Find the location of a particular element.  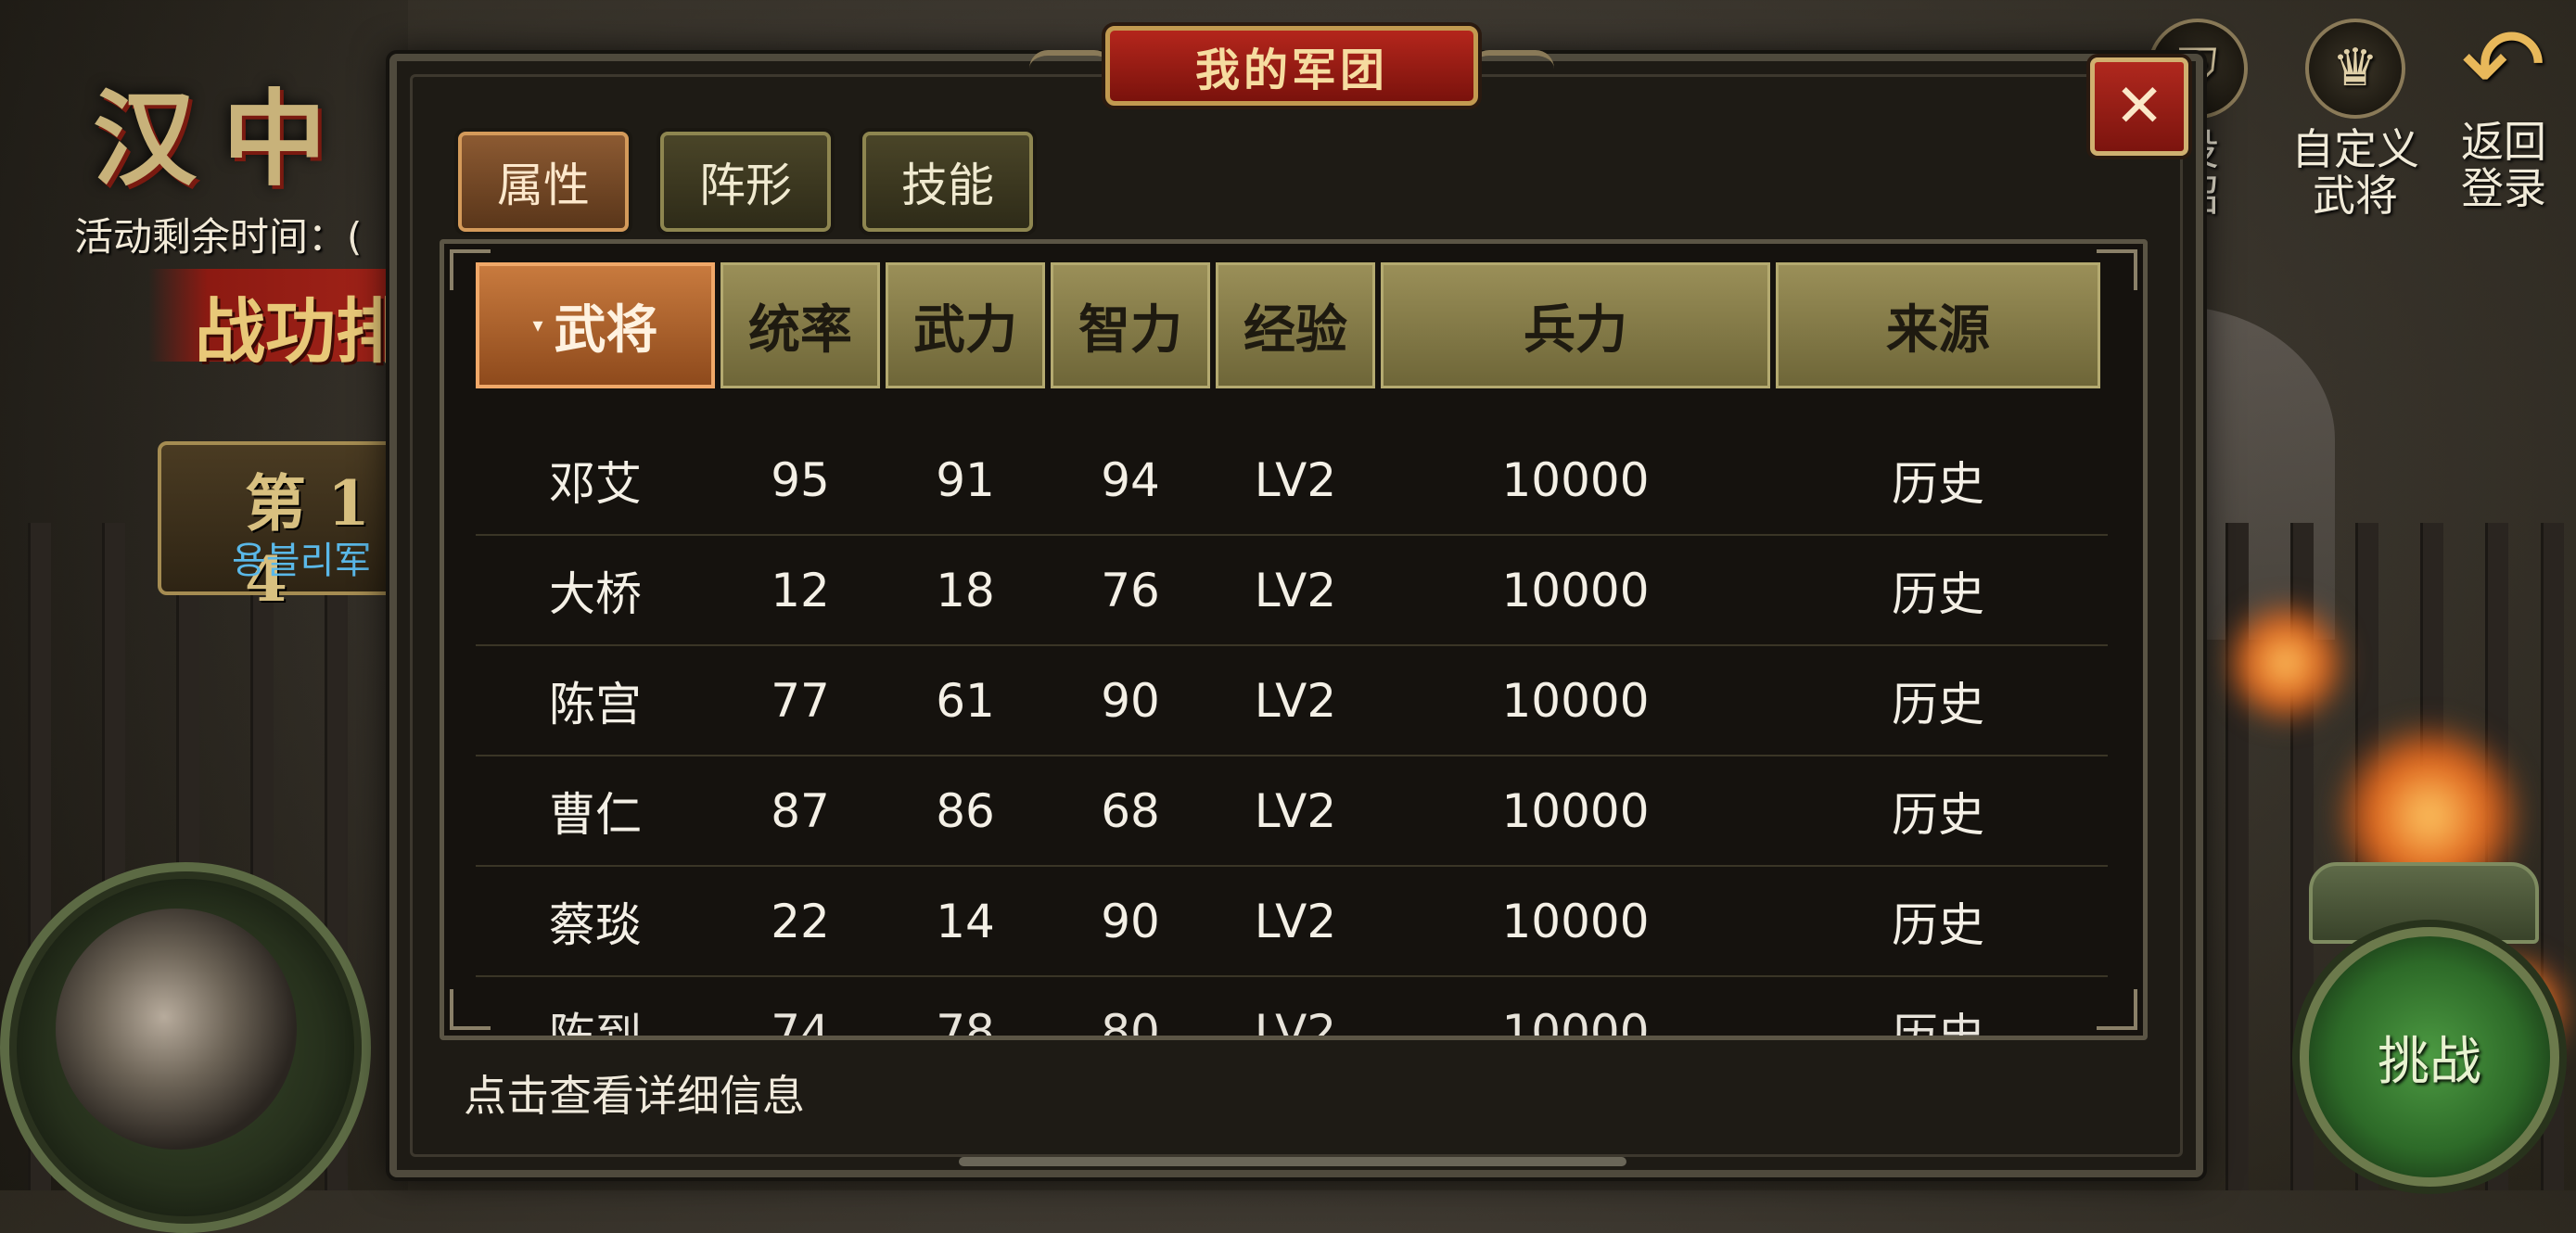

custom-general-button: ♛ 自定义 武将 is located at coordinates (2355, 119).